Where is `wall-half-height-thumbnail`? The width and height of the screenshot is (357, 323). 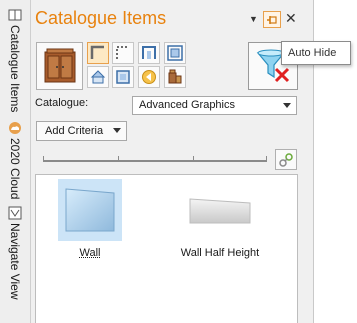 wall-half-height-thumbnail is located at coordinates (220, 210).